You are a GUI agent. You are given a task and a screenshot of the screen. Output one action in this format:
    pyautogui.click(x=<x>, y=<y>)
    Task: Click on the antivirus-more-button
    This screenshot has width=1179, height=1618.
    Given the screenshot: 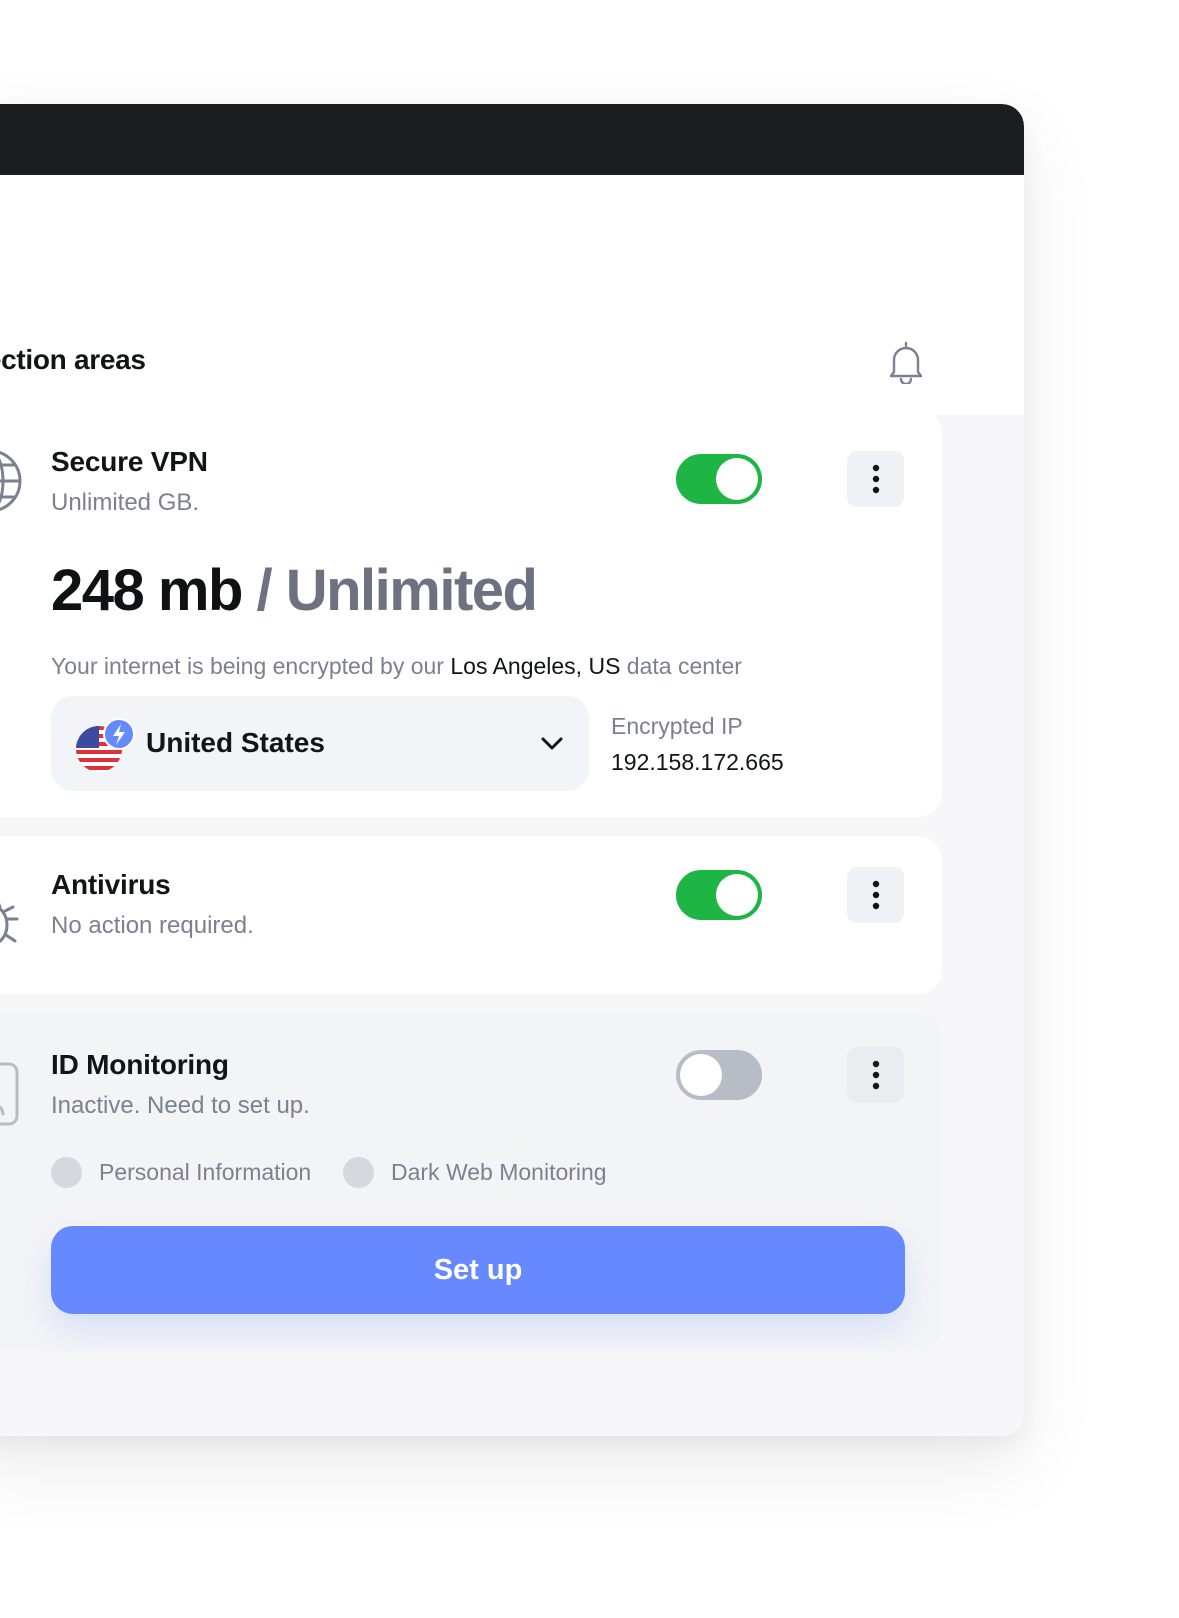 What is the action you would take?
    pyautogui.click(x=875, y=895)
    